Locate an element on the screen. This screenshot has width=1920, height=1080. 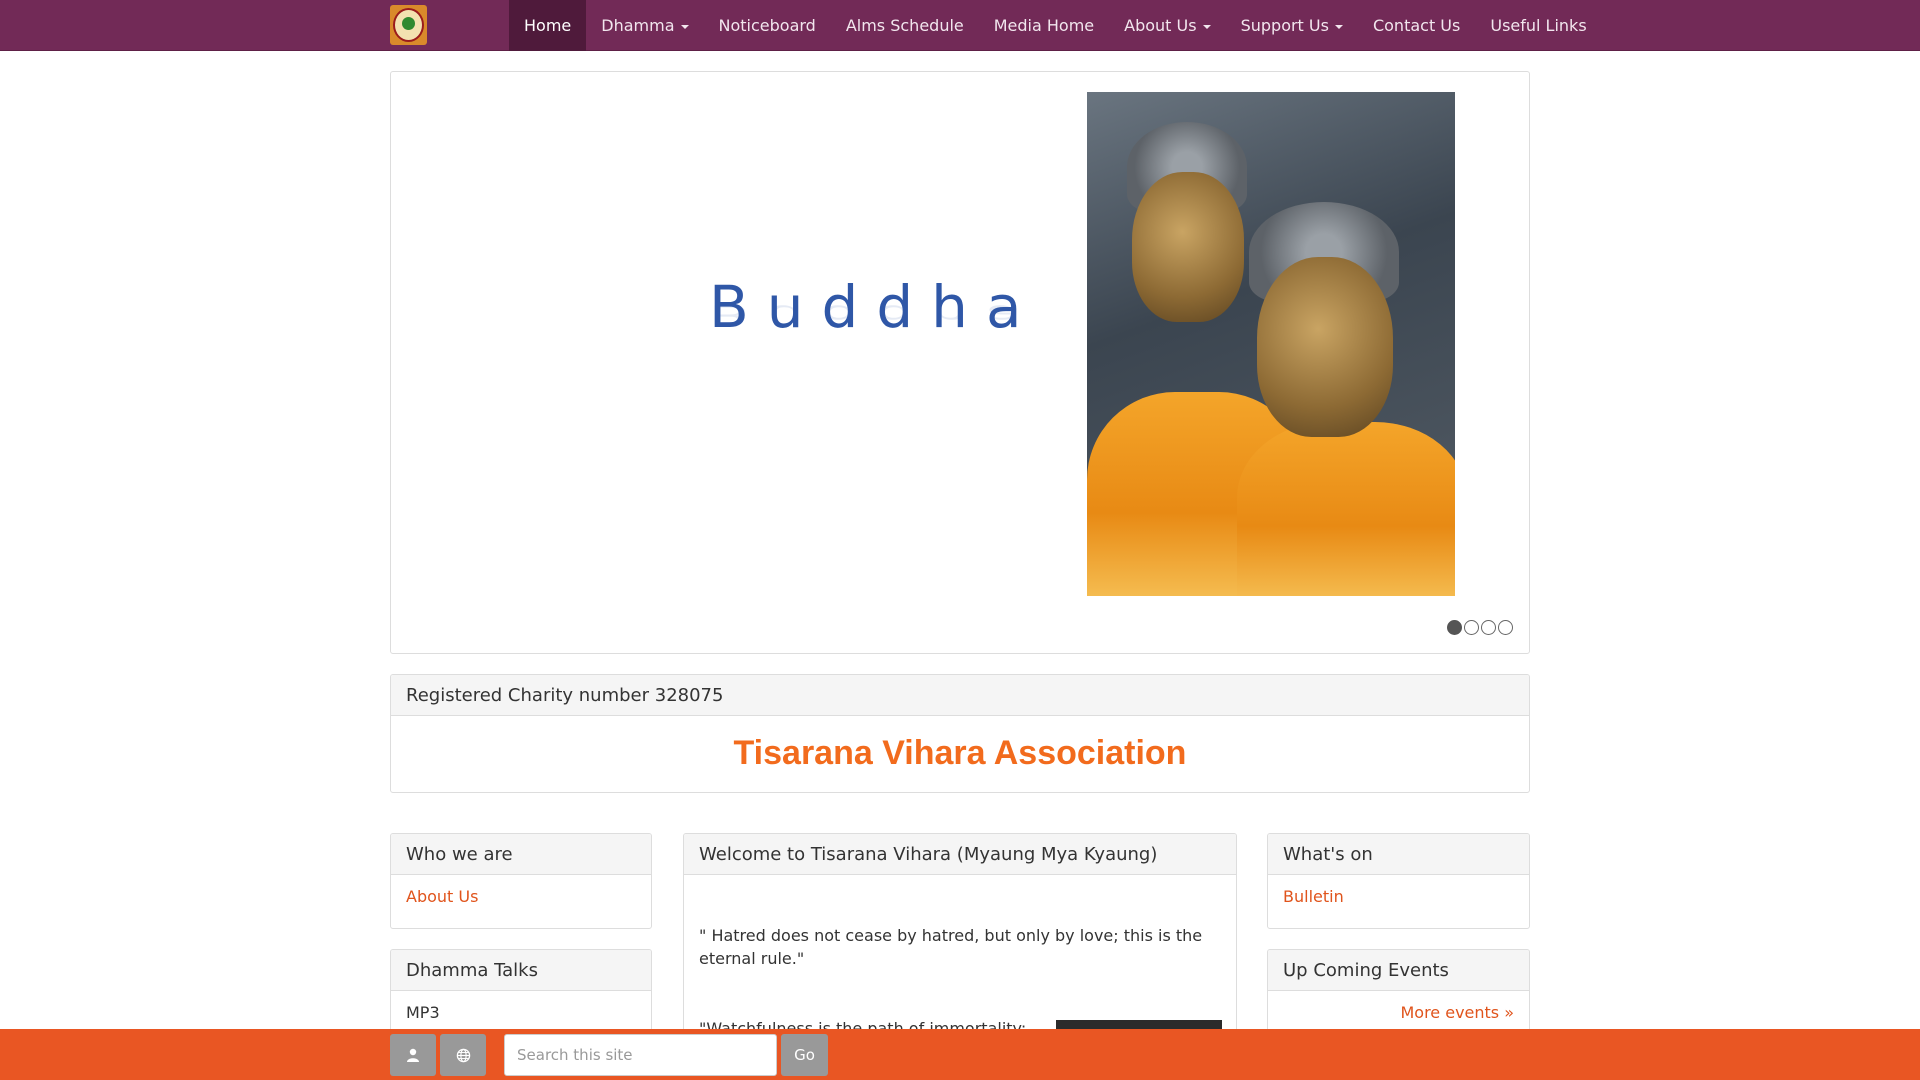
panel-heading: Up Coming Events is located at coordinates (1398, 970).